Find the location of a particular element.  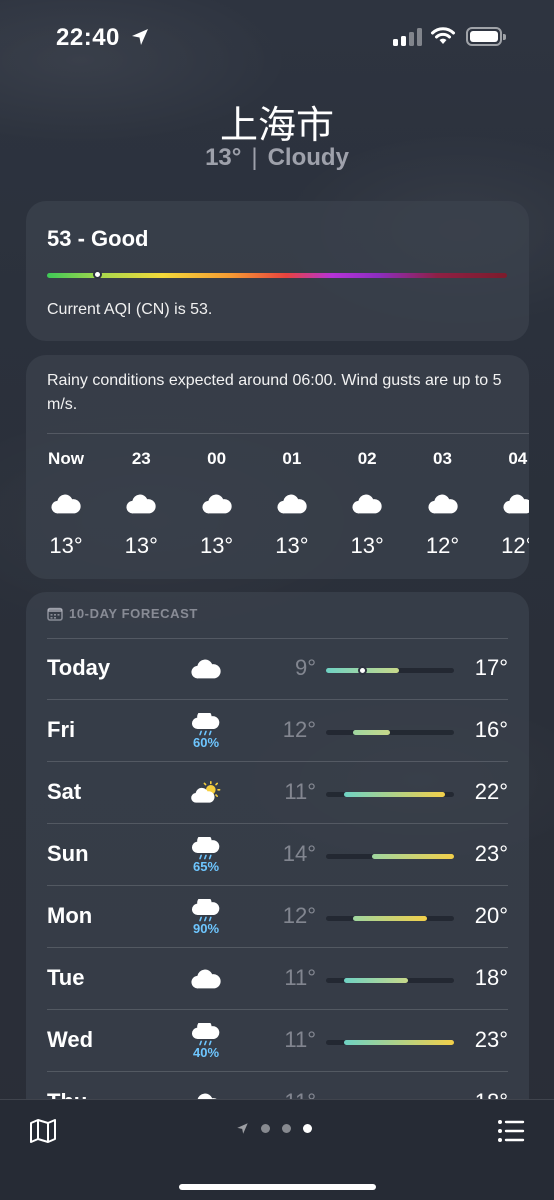

current-temp: 13° is located at coordinates (223, 157).